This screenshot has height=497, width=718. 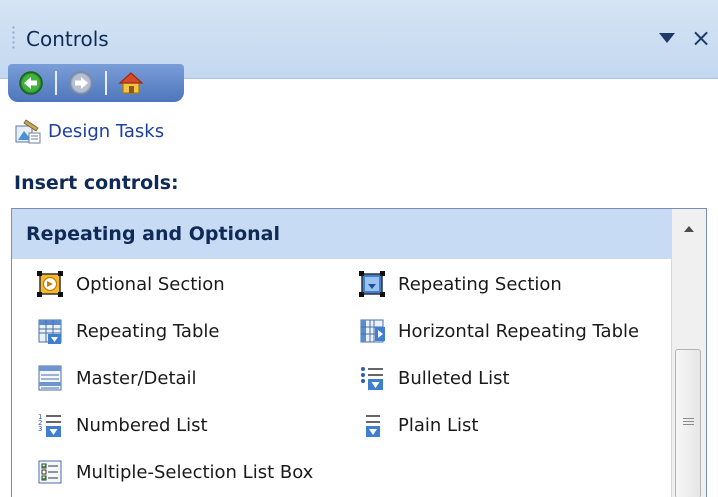 I want to click on scroll-up-arrow-icon, so click(x=689, y=229).